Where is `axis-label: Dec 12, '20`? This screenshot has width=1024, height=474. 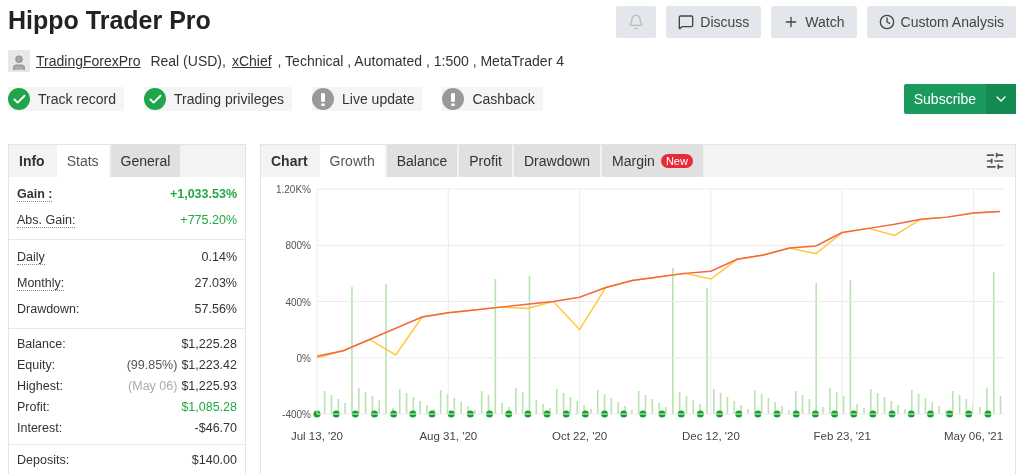
axis-label: Dec 12, '20 is located at coordinates (711, 436).